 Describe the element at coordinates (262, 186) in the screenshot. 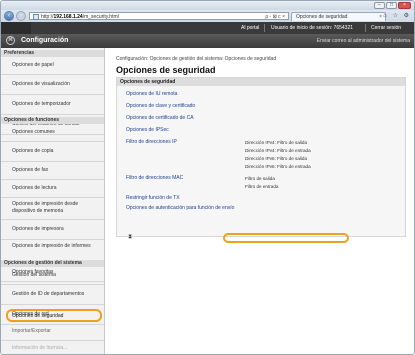

I see `mac-filter-status: Filtro de entrada` at that location.